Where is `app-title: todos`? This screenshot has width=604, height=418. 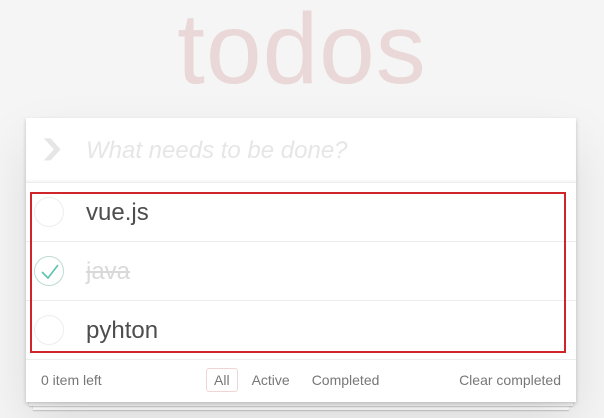
app-title: todos is located at coordinates (302, 52).